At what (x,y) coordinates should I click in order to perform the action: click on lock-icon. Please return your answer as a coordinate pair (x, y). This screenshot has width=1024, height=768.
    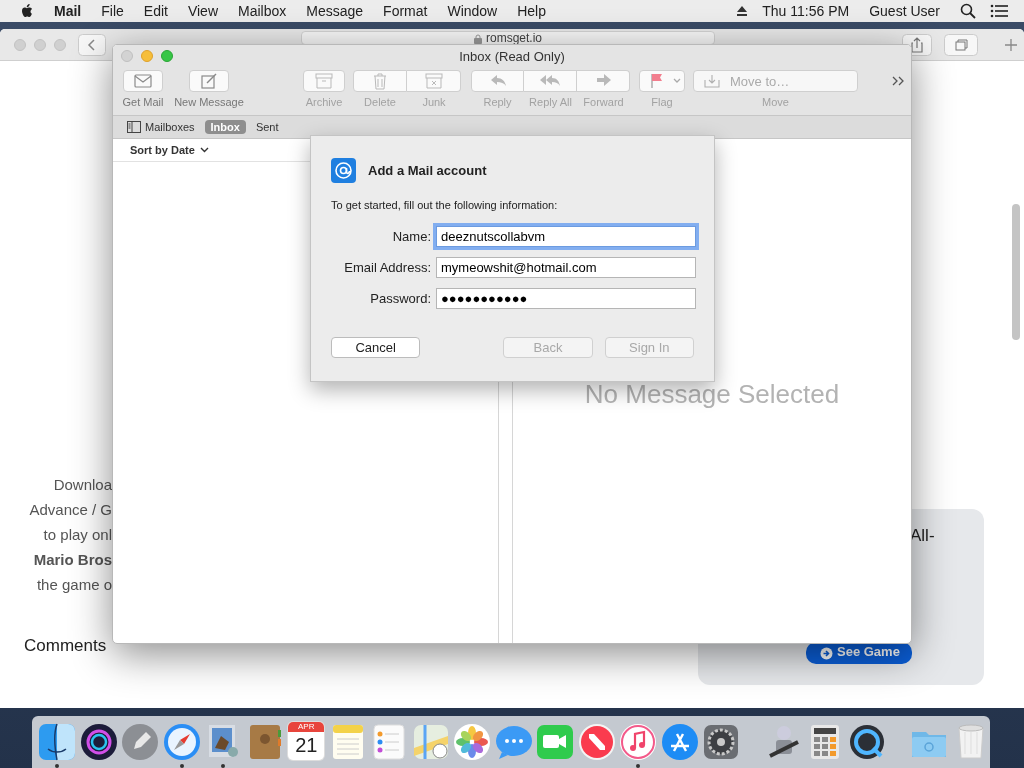
    Looking at the image, I should click on (478, 39).